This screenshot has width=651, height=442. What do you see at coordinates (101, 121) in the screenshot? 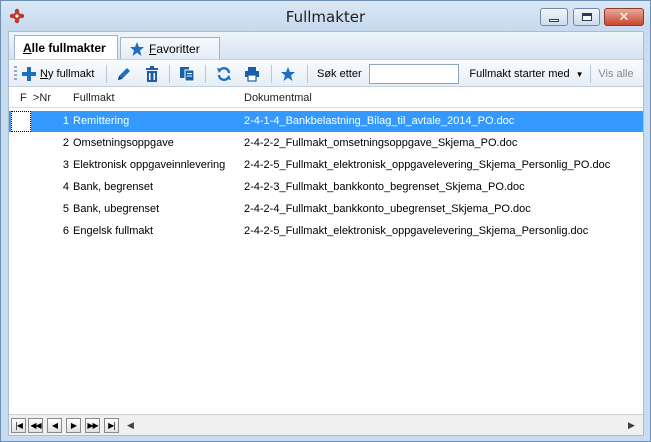
I see `row-fullmakt: Remittering` at bounding box center [101, 121].